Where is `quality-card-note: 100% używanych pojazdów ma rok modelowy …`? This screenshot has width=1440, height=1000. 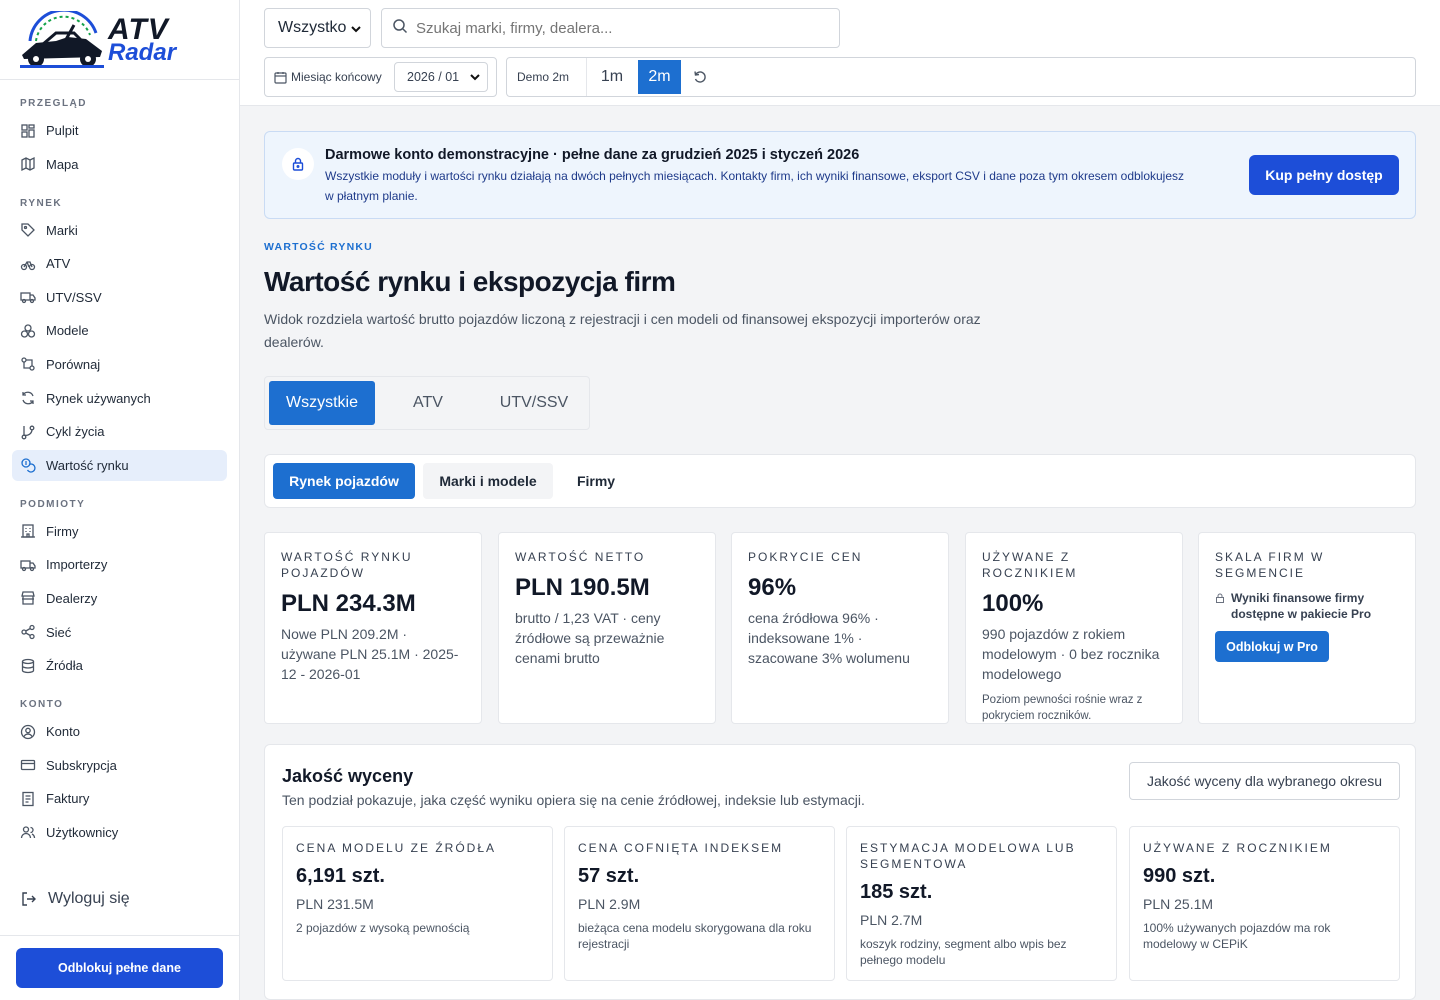 quality-card-note: 100% używanych pojazdów ma rok modelowy … is located at coordinates (1237, 936).